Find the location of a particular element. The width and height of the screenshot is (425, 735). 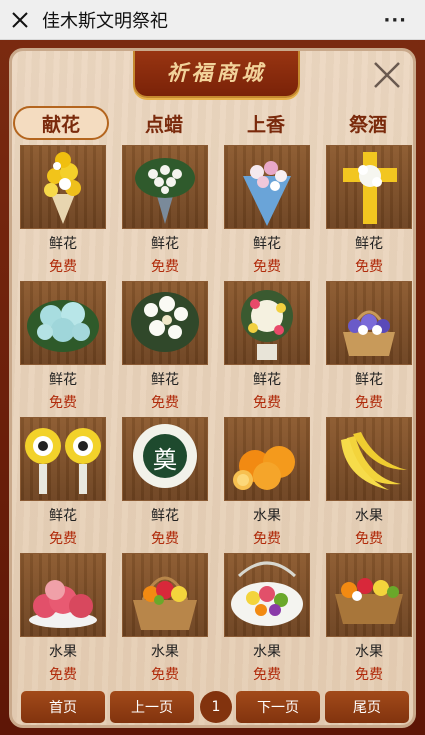

twin-memorial-wreaths-icon is located at coordinates (63, 459).